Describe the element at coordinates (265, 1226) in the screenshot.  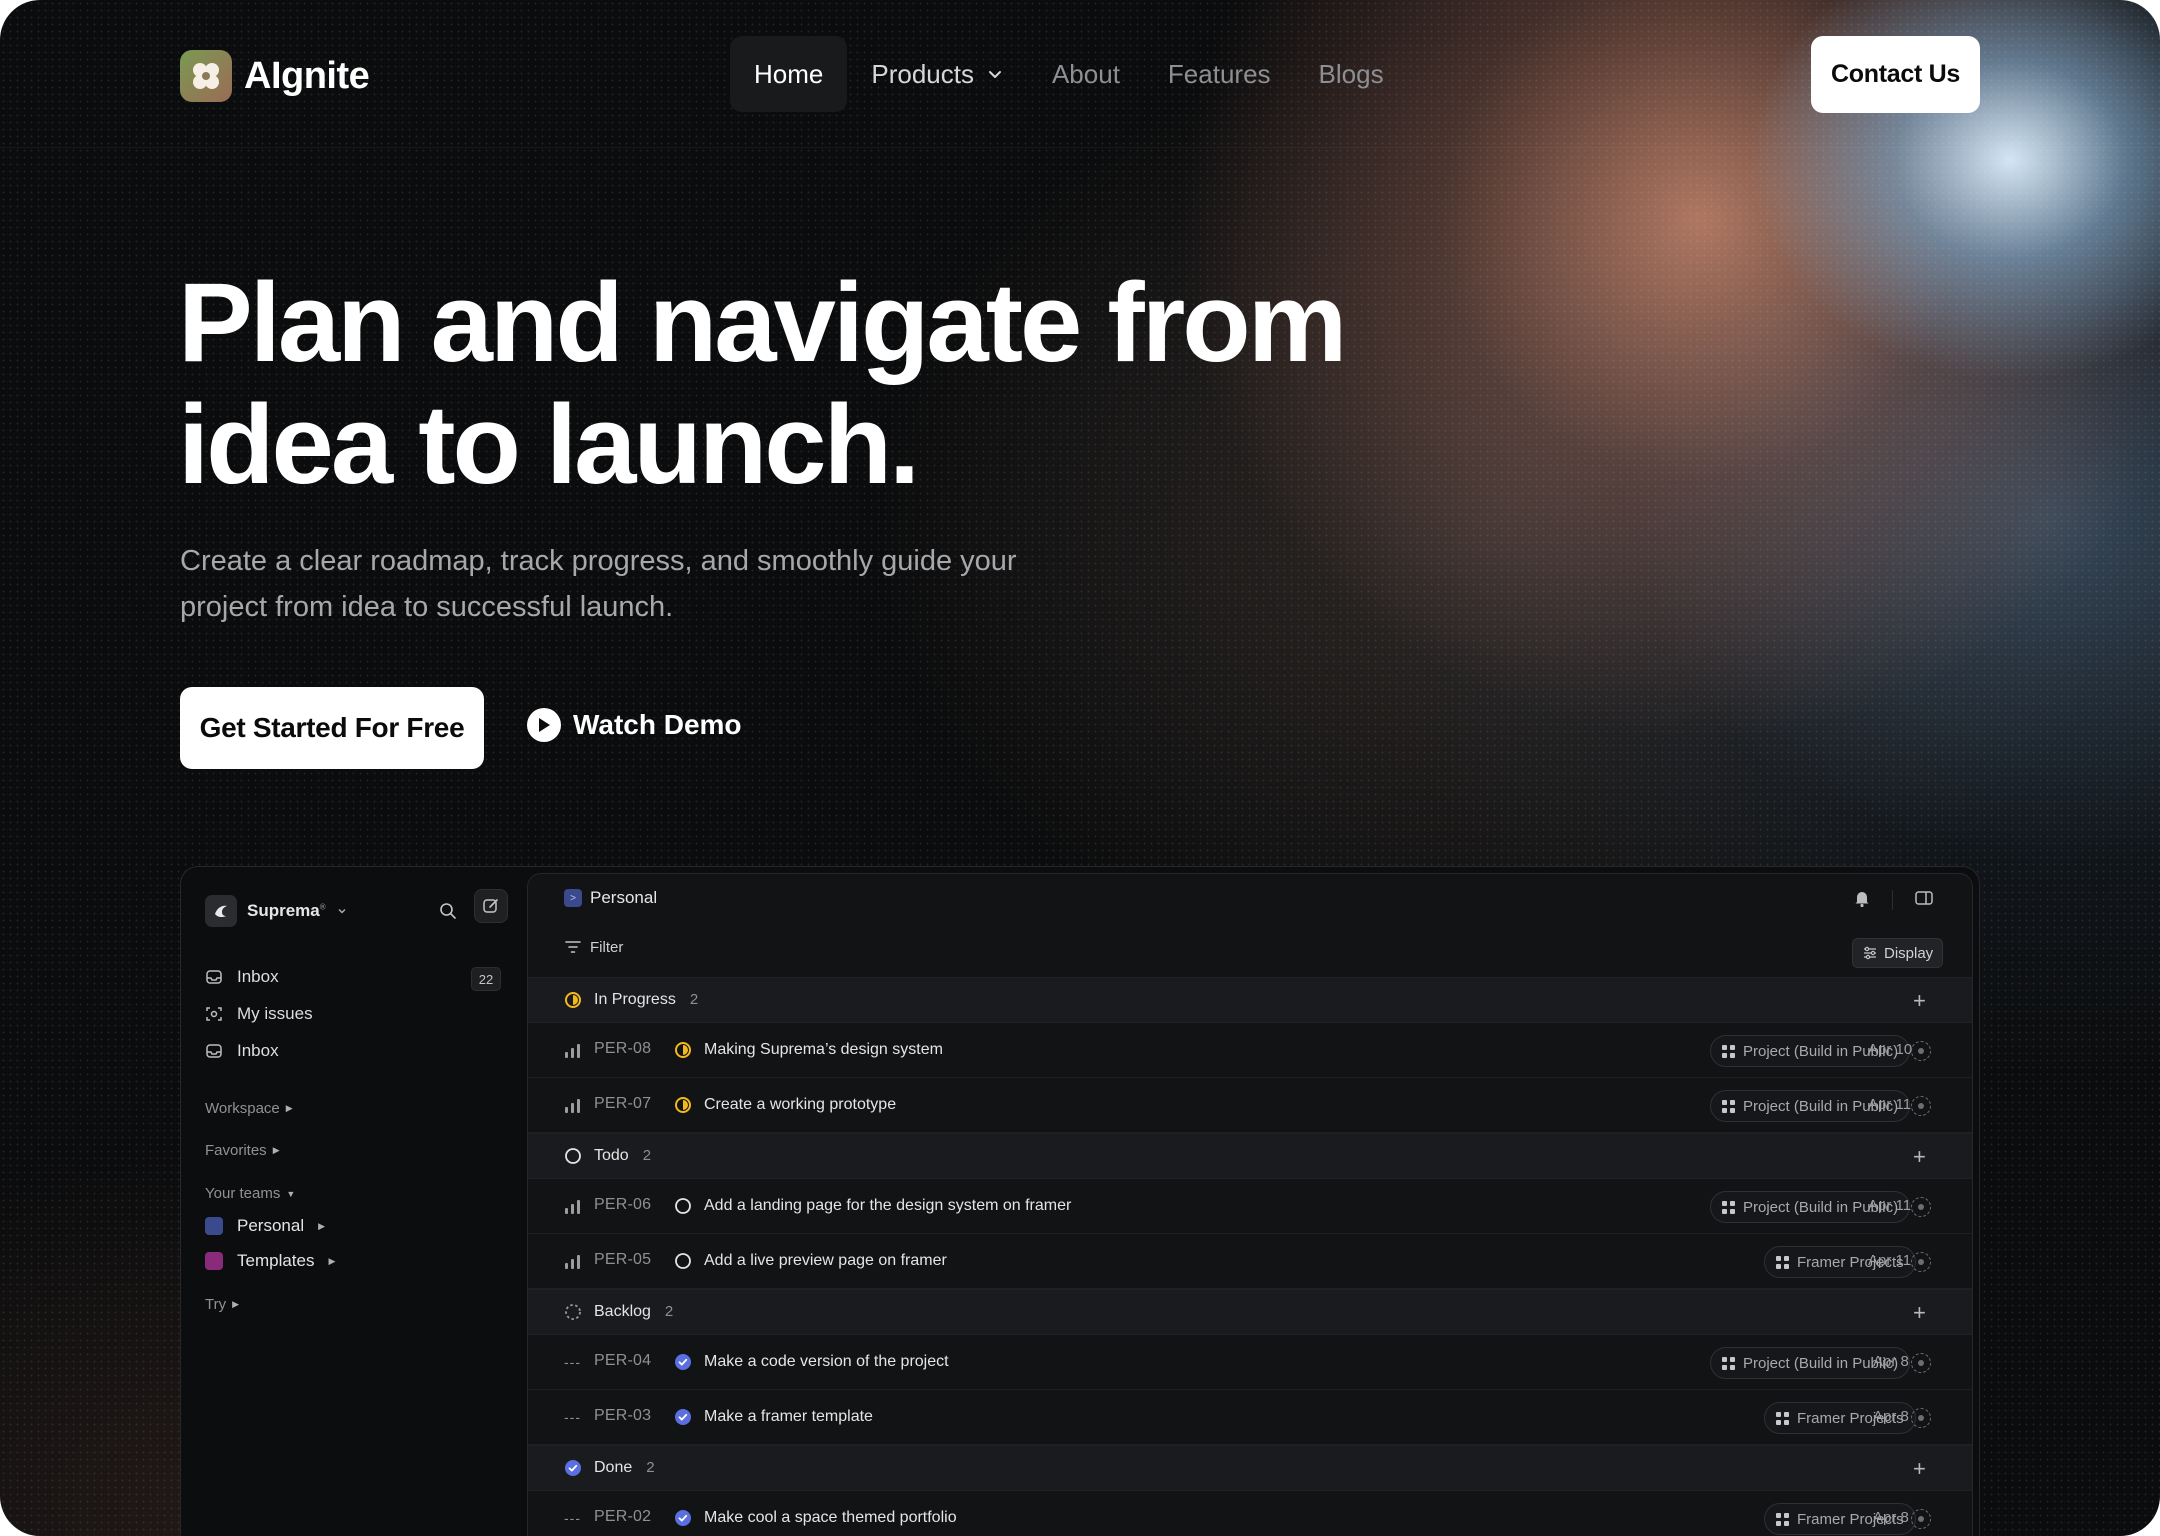
I see `team-personal: Personal ▶` at that location.